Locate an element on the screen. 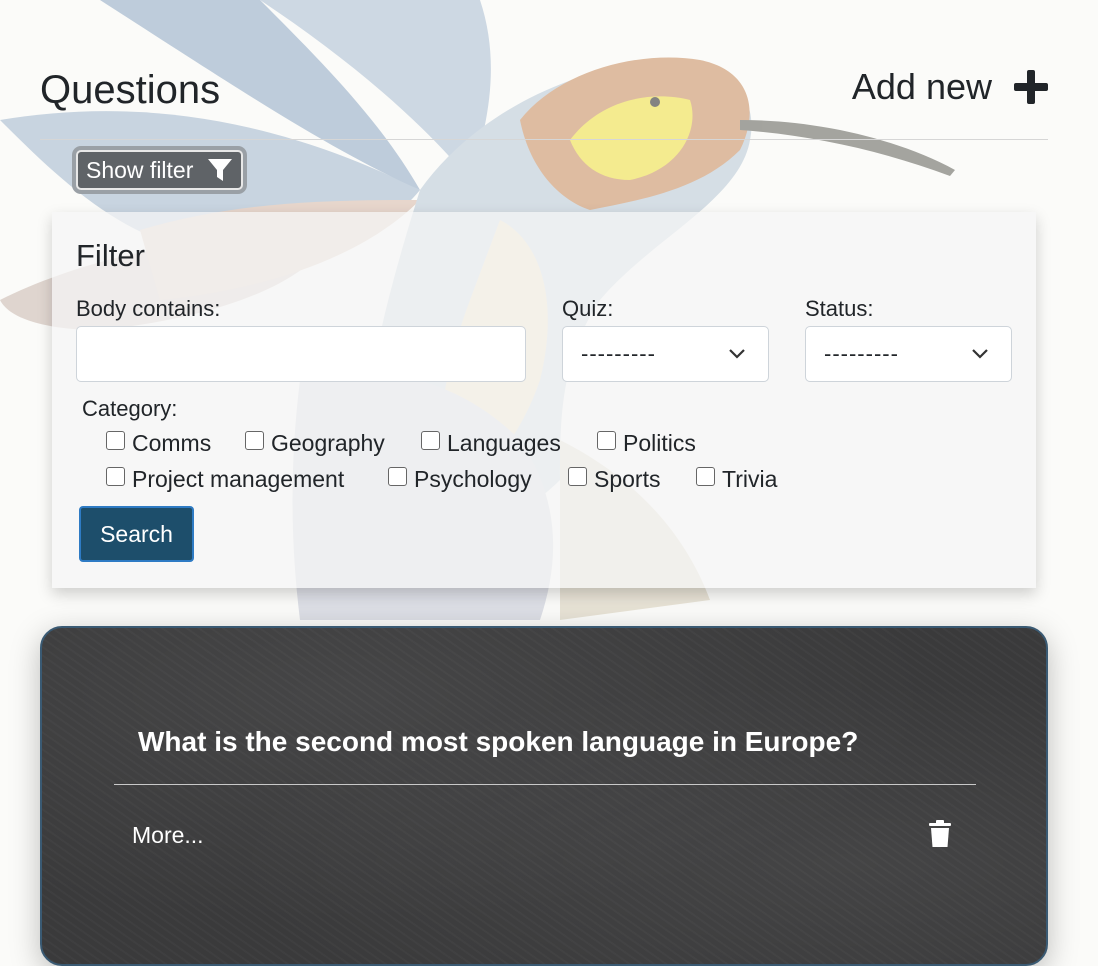 The width and height of the screenshot is (1098, 966). category-checkbox-languages: Languages is located at coordinates (509, 443).